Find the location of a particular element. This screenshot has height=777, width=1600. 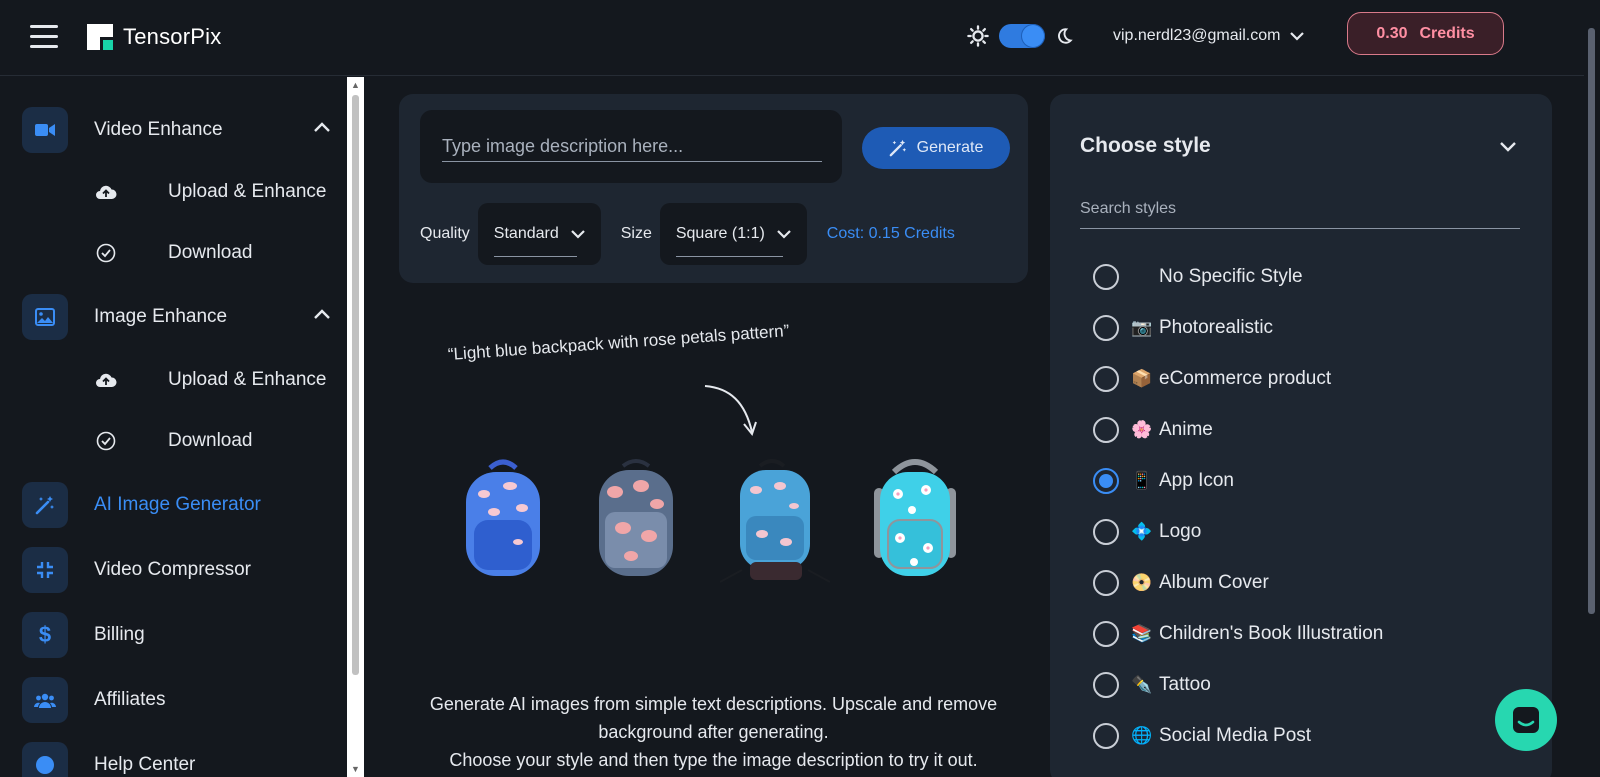

account-menu: vip.nerdl23@gmail.com is located at coordinates (1209, 36).